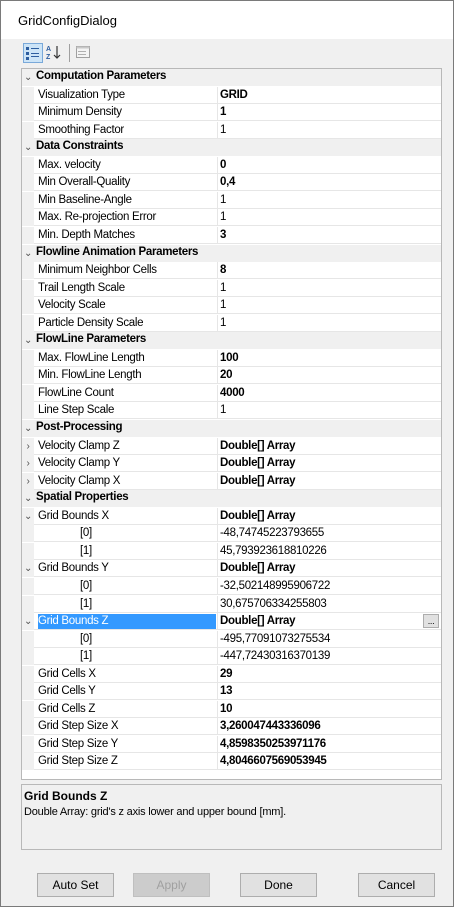 This screenshot has width=454, height=907. I want to click on property-value: 3, so click(327, 235).